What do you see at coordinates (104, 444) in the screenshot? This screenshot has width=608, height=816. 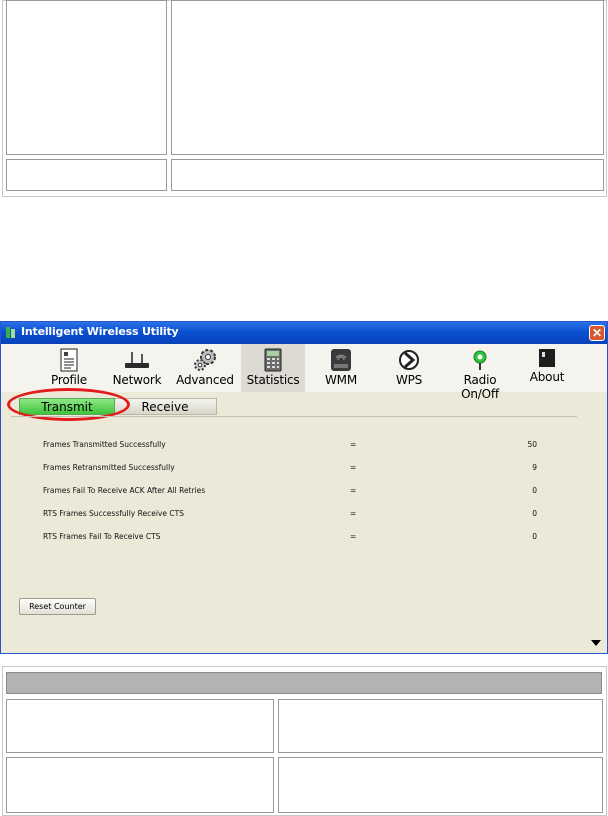 I see `stat-label: Frames Transmitted Successfully` at bounding box center [104, 444].